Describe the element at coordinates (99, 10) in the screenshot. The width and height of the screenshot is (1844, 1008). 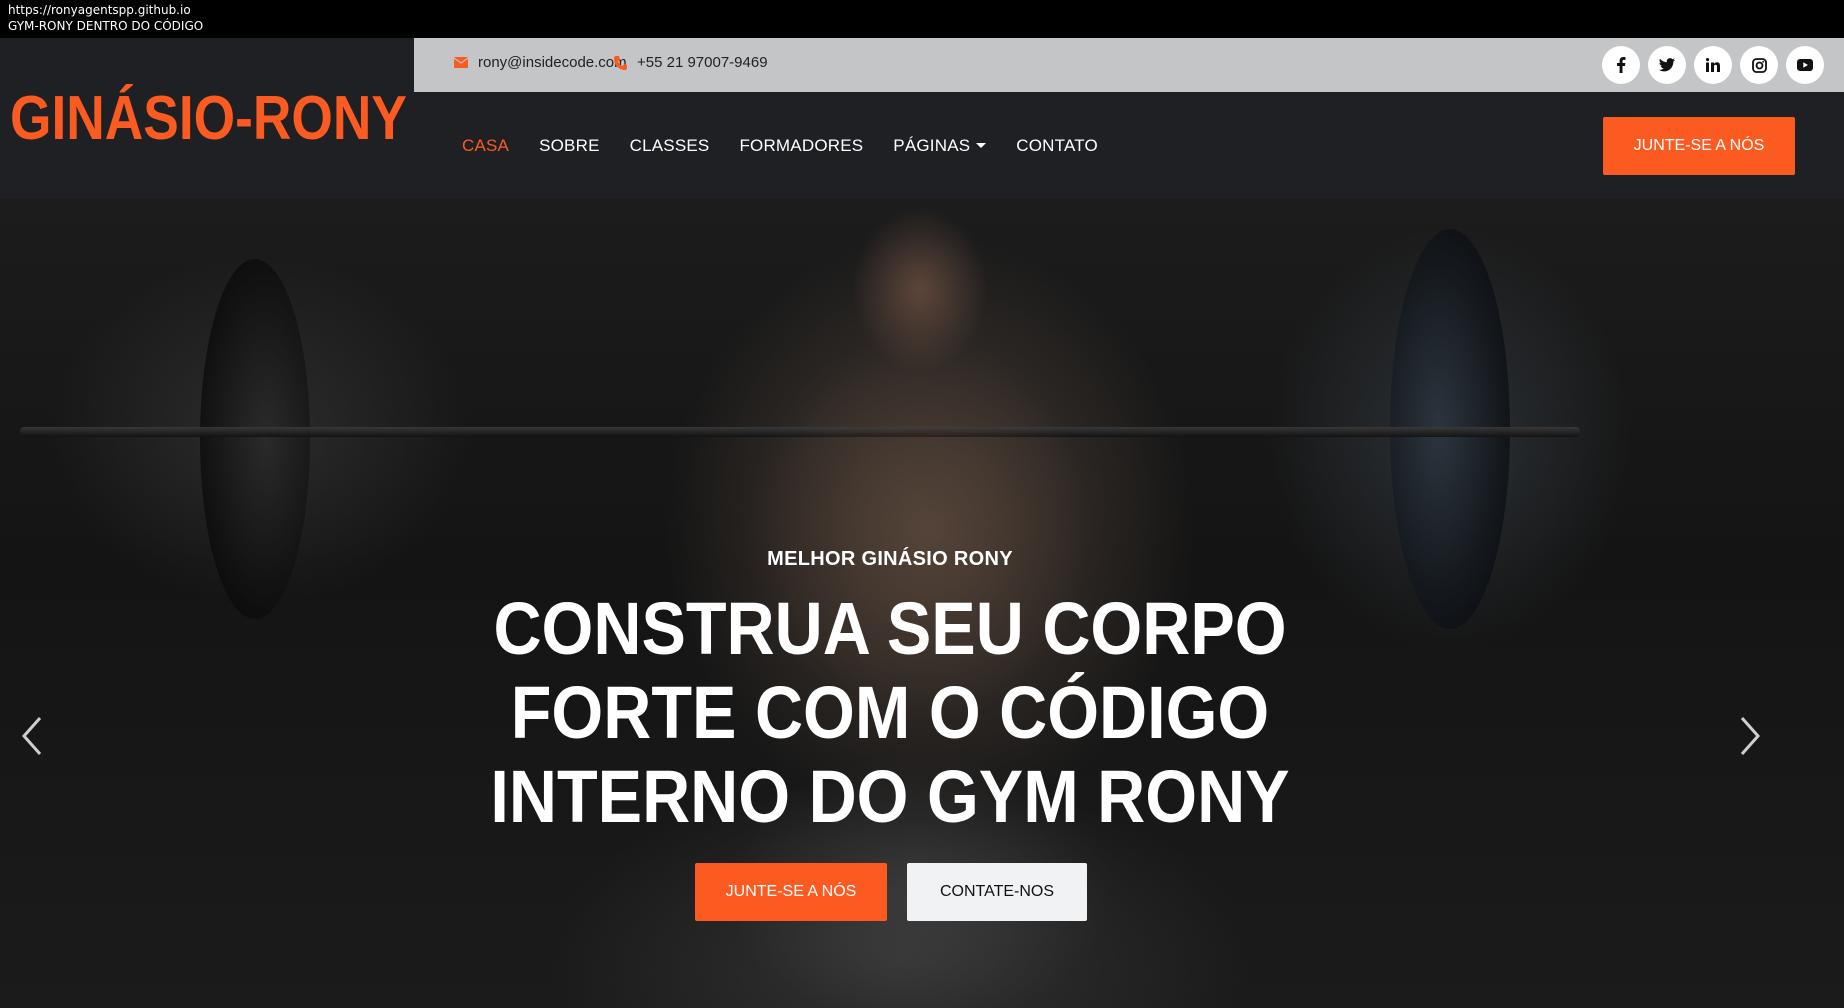
I see `browser-url: https://ronyagentspp.github.io` at that location.